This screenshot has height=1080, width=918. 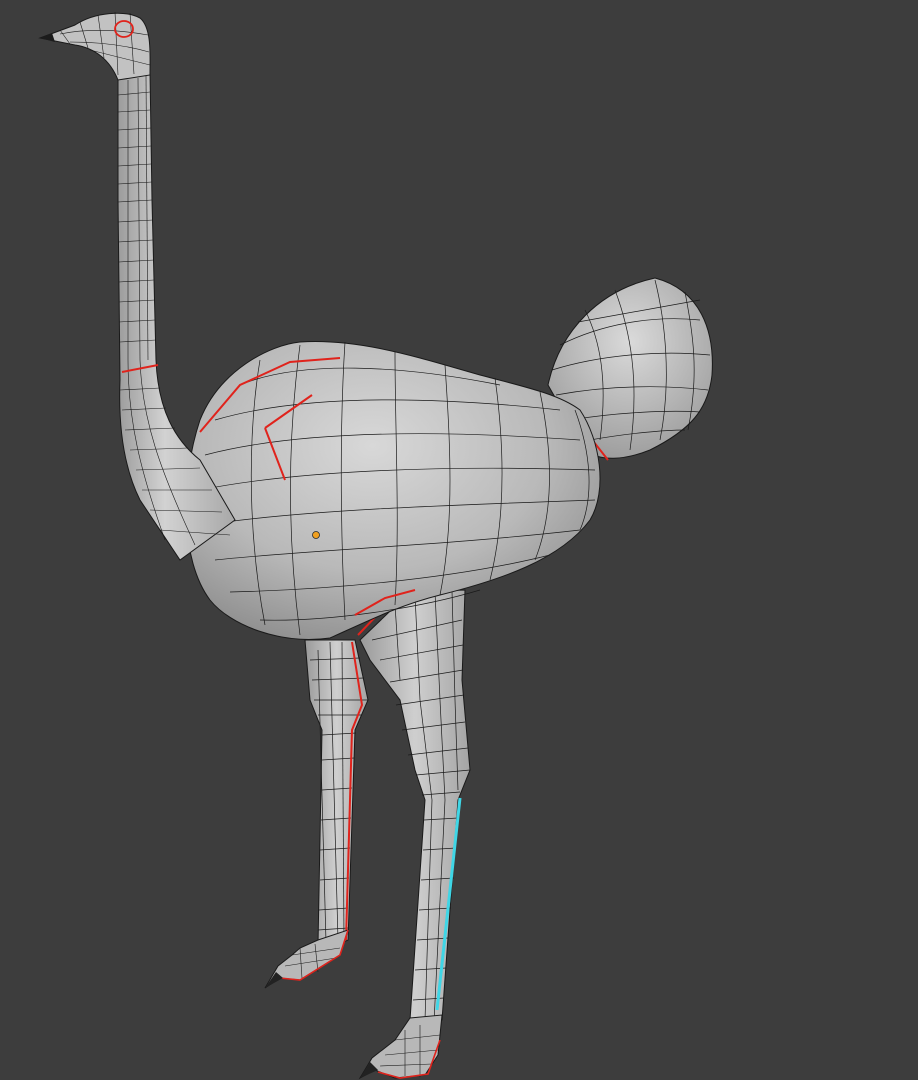 What do you see at coordinates (393, 490) in the screenshot?
I see `body` at bounding box center [393, 490].